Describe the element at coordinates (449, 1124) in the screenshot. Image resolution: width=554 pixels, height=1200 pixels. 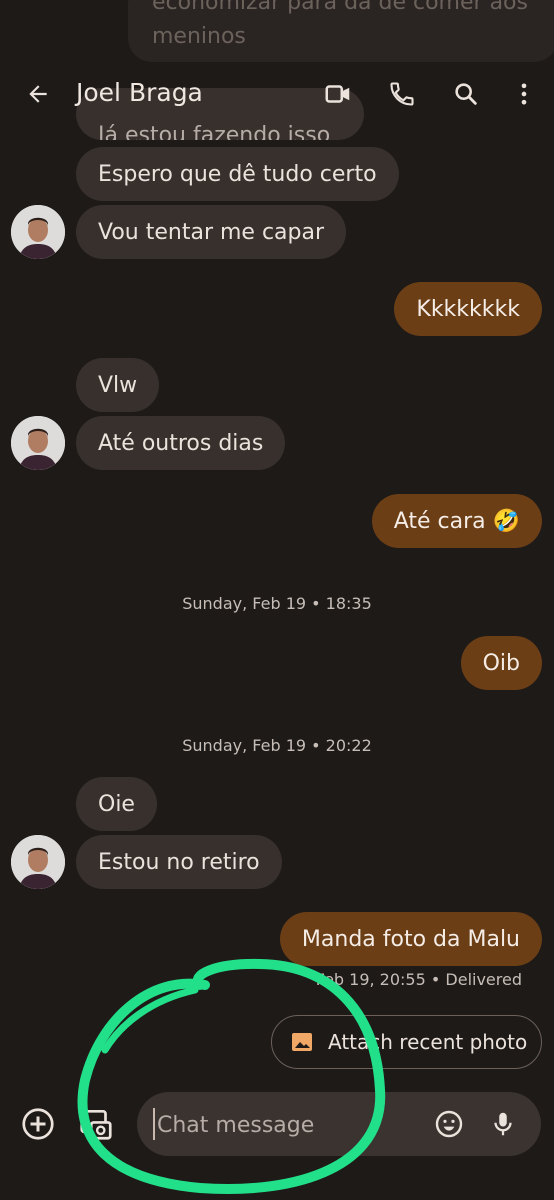
I see `emoji-icon` at that location.